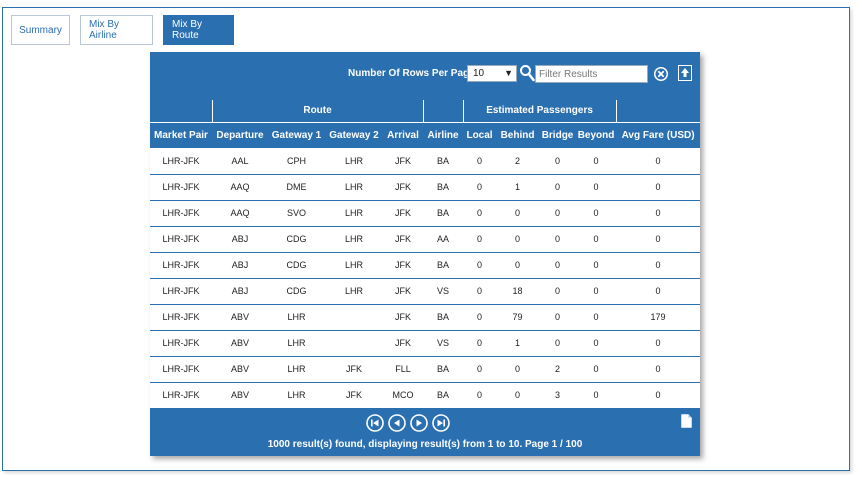  What do you see at coordinates (527, 73) in the screenshot?
I see `search-icon` at bounding box center [527, 73].